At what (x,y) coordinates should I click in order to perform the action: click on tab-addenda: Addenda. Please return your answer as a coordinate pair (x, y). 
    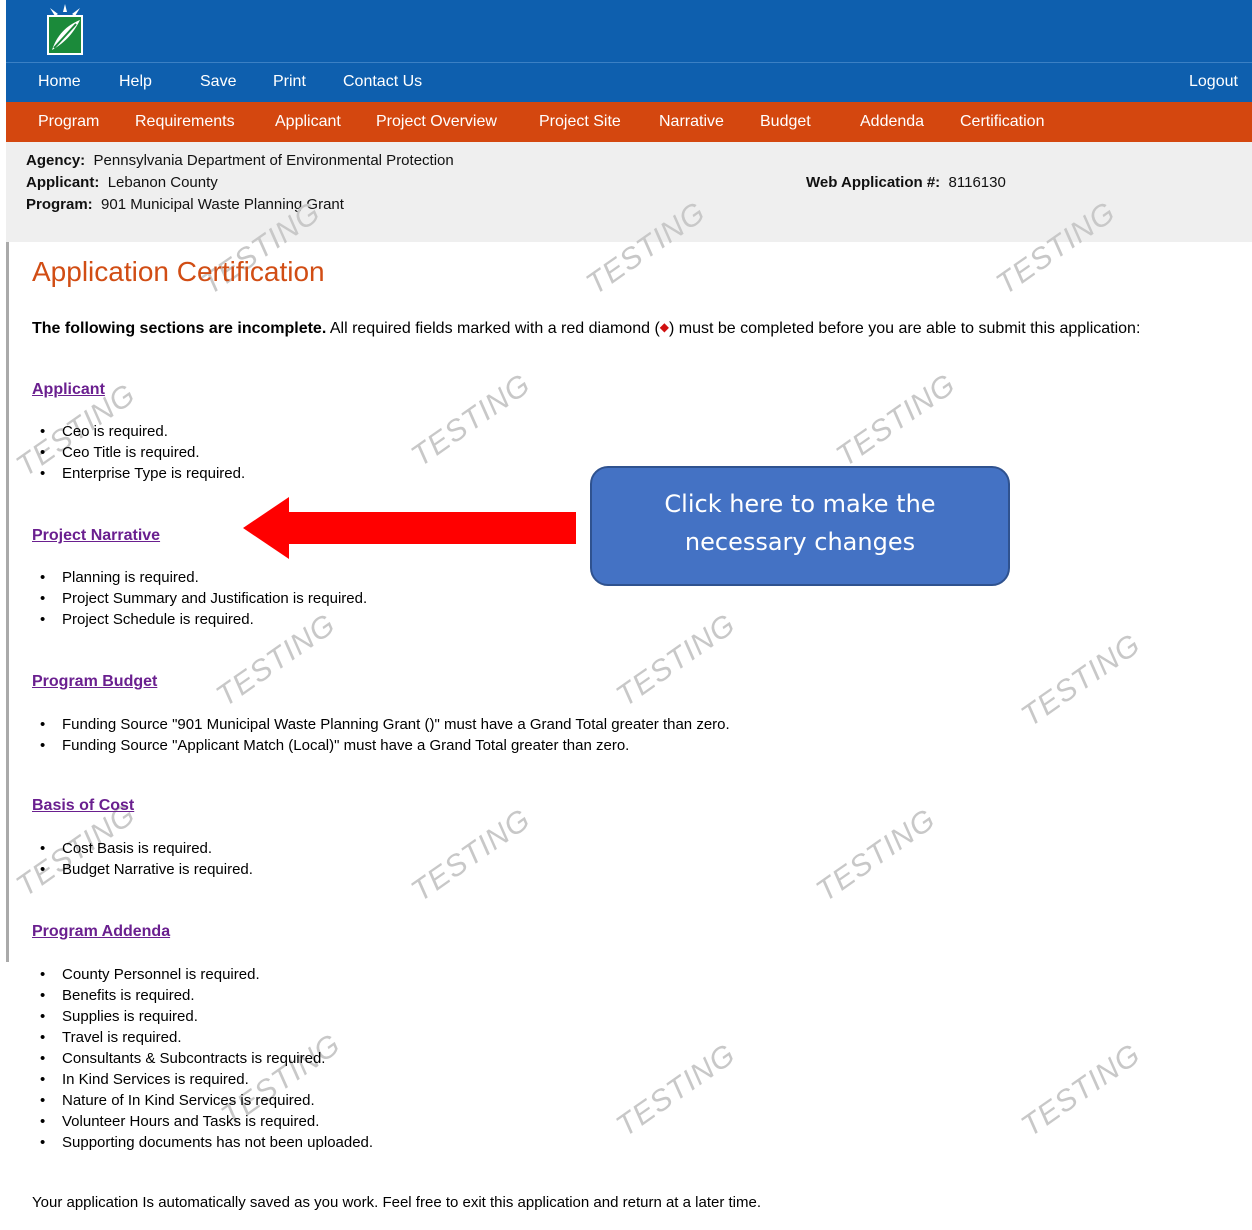
    Looking at the image, I should click on (892, 122).